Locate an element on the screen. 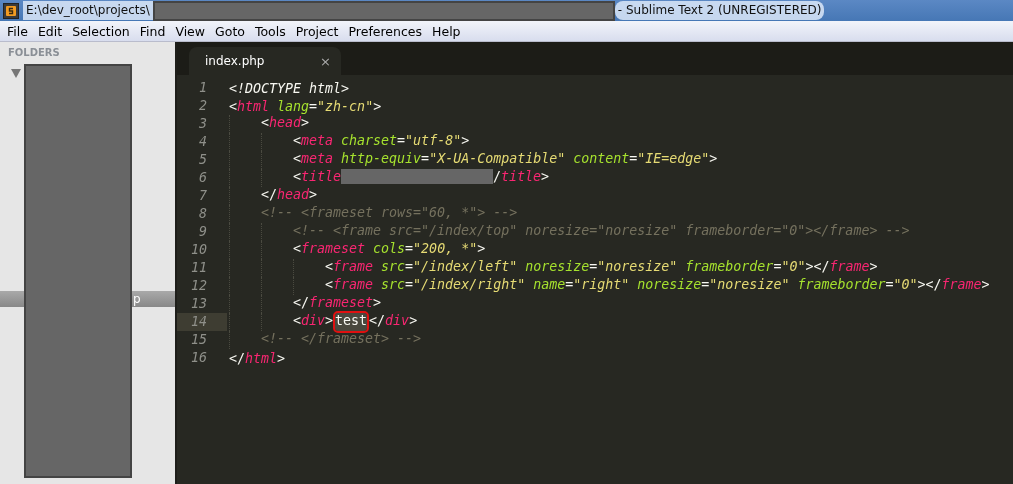  app-icon is located at coordinates (11, 10).